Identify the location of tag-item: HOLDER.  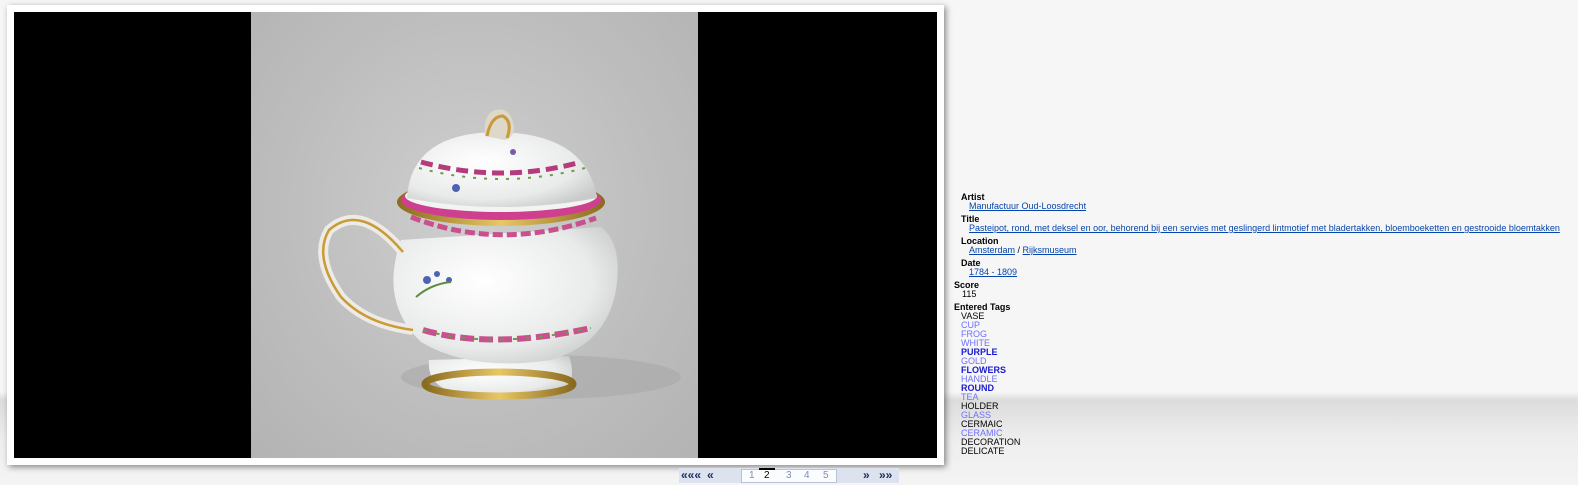
(980, 406).